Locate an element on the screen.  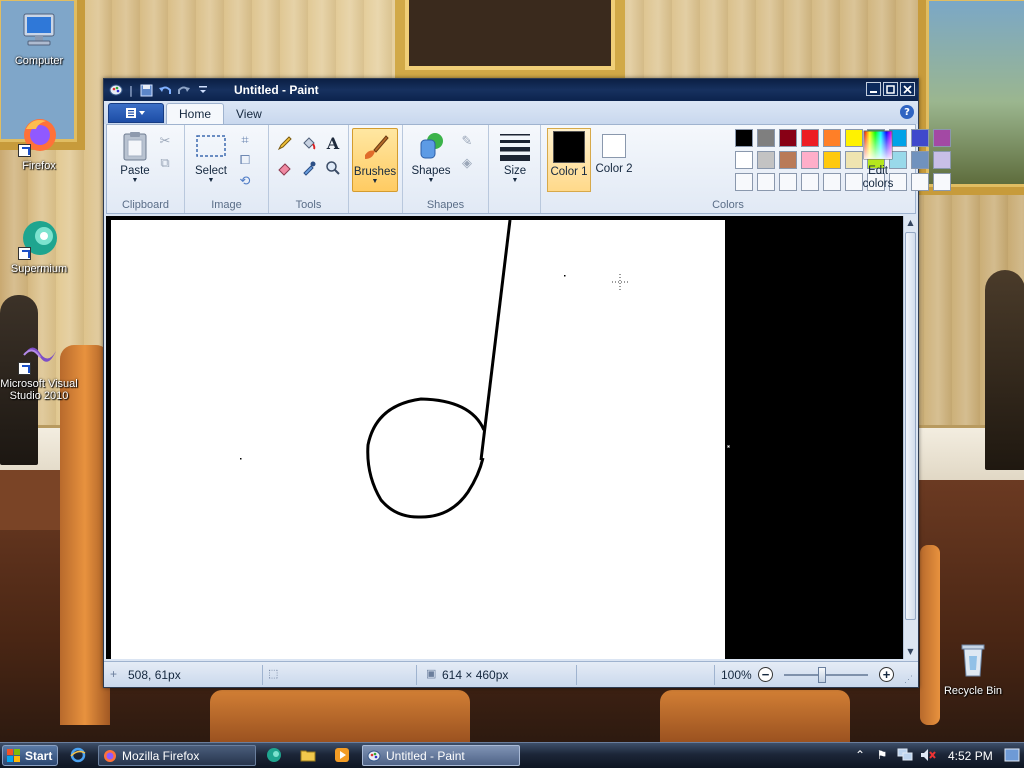
pencil-icon is located at coordinates (285, 143).